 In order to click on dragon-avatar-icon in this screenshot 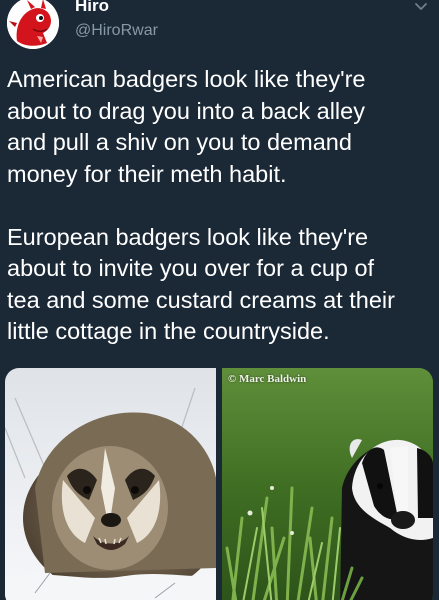, I will do `click(33, 24)`.